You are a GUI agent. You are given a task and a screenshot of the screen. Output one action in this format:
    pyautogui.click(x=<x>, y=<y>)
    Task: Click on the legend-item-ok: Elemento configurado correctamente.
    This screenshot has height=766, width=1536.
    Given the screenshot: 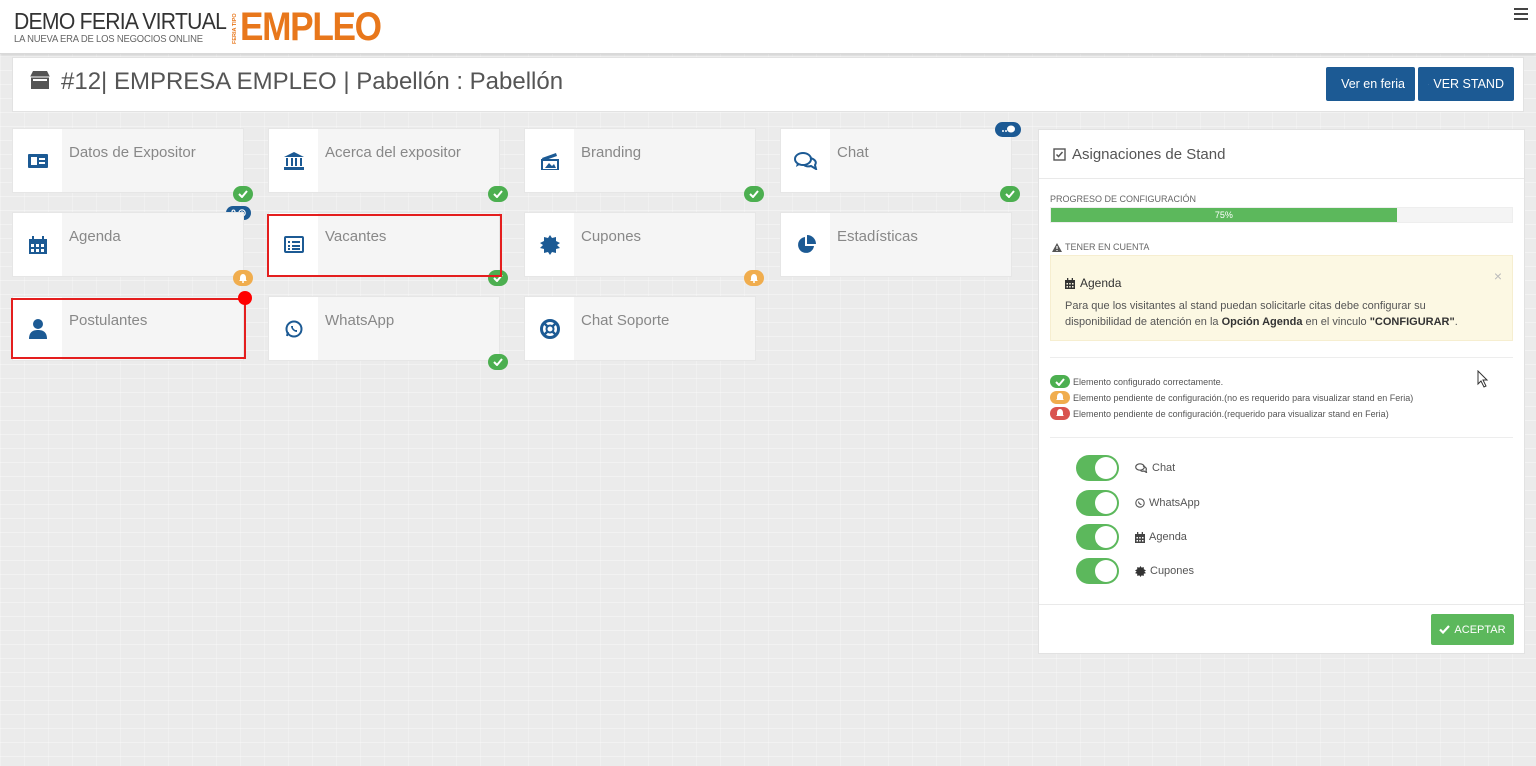 What is the action you would take?
    pyautogui.click(x=1136, y=381)
    